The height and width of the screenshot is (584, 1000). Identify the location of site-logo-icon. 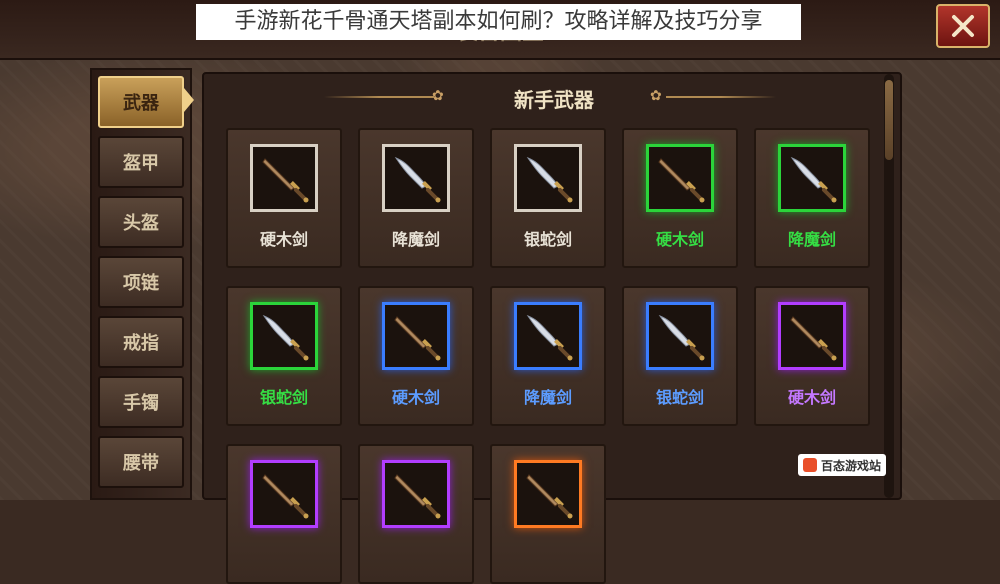
(809, 465).